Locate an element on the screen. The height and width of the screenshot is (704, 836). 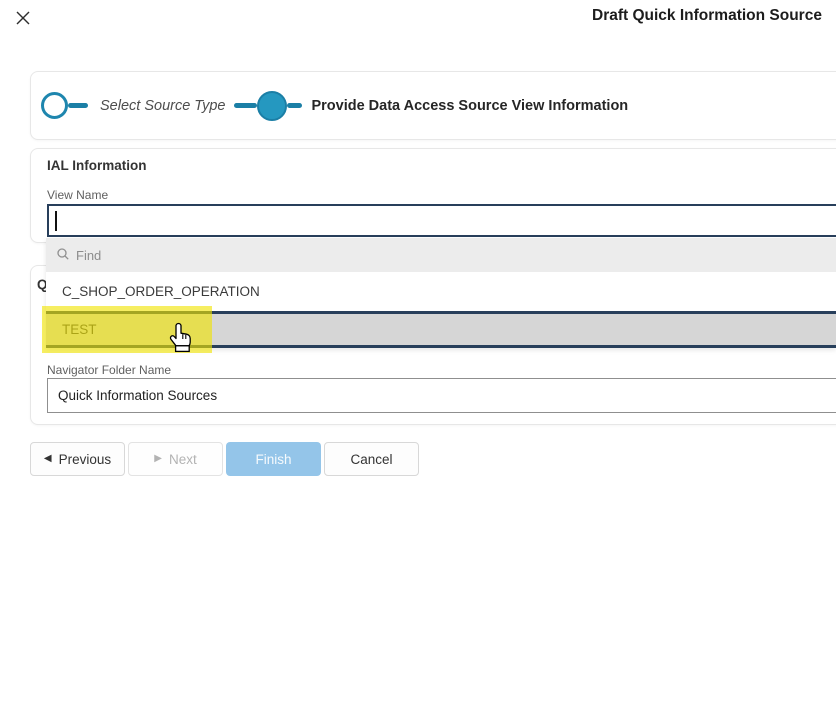
navigator-folder-name-input is located at coordinates (441, 395).